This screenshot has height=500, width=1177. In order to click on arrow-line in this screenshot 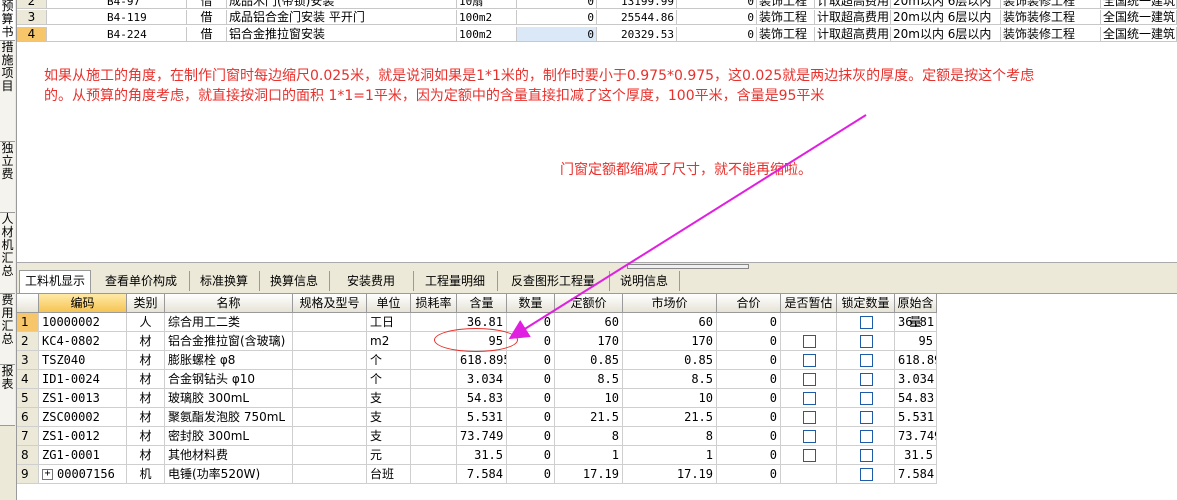, I will do `click(687, 227)`.